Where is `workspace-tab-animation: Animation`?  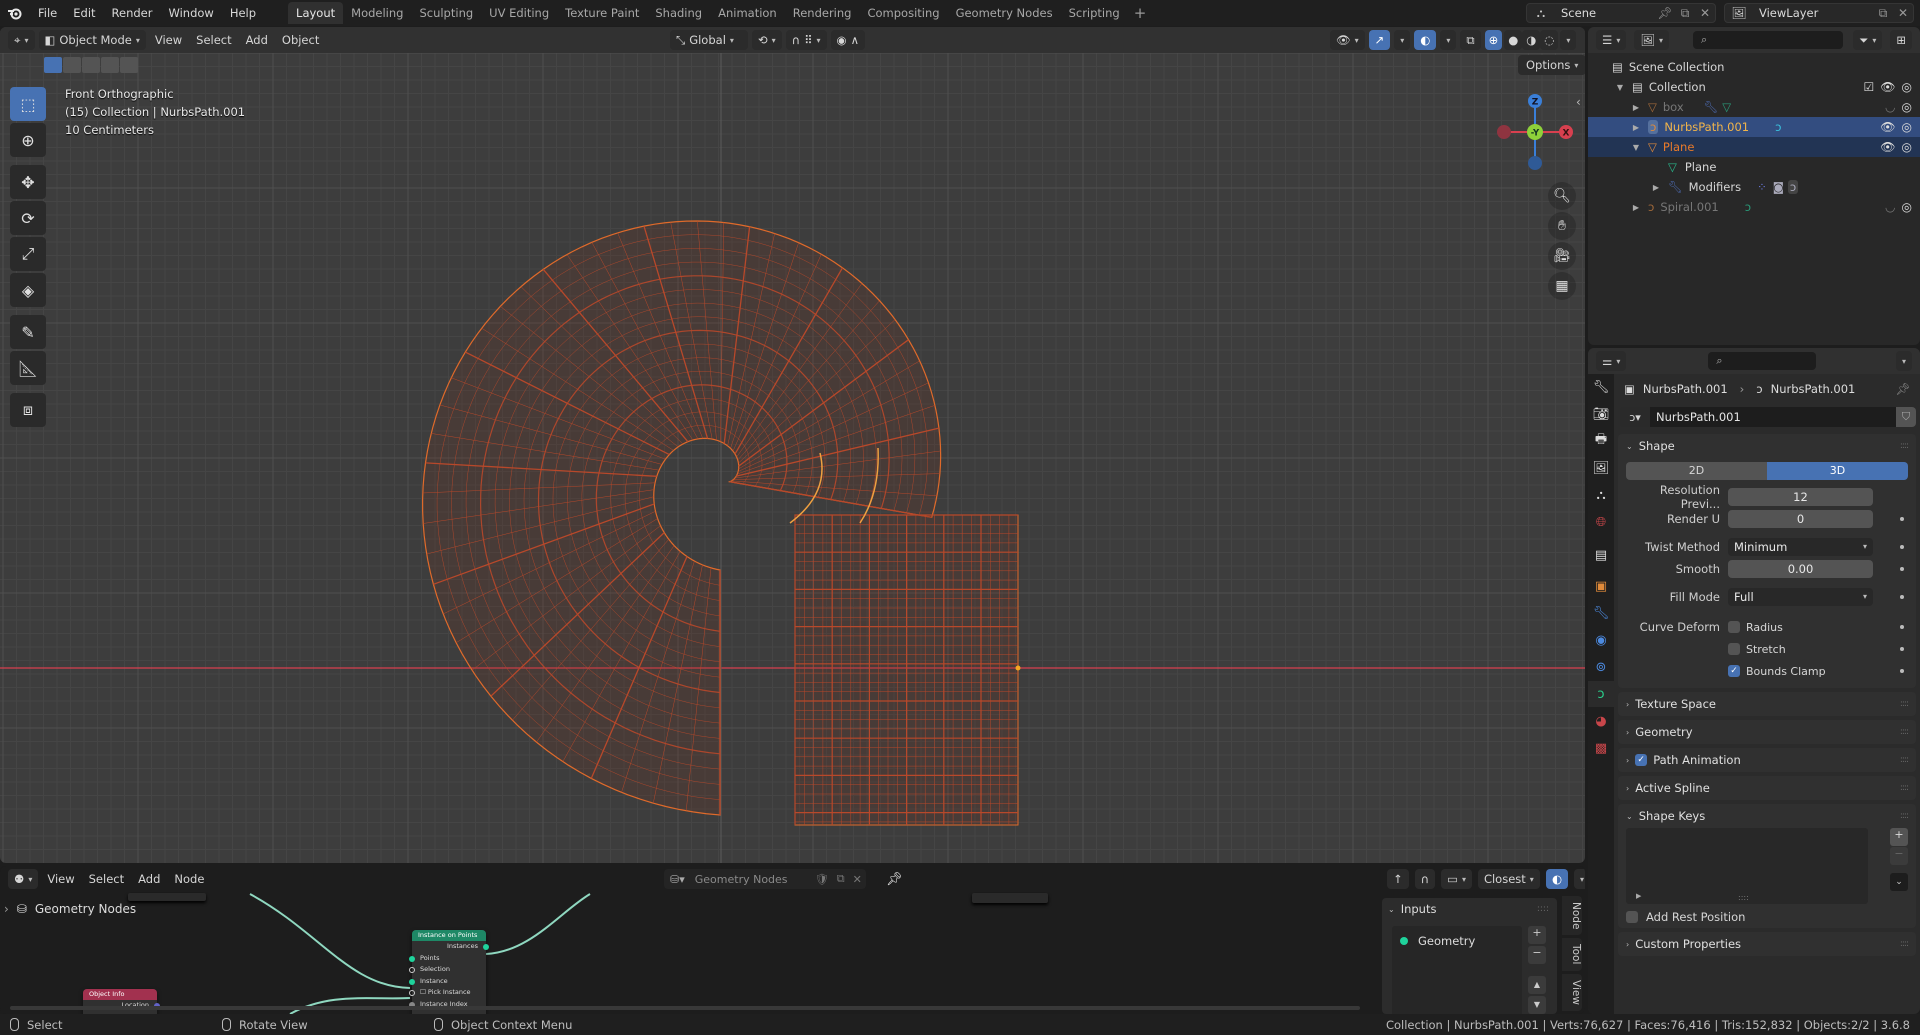 workspace-tab-animation: Animation is located at coordinates (747, 13).